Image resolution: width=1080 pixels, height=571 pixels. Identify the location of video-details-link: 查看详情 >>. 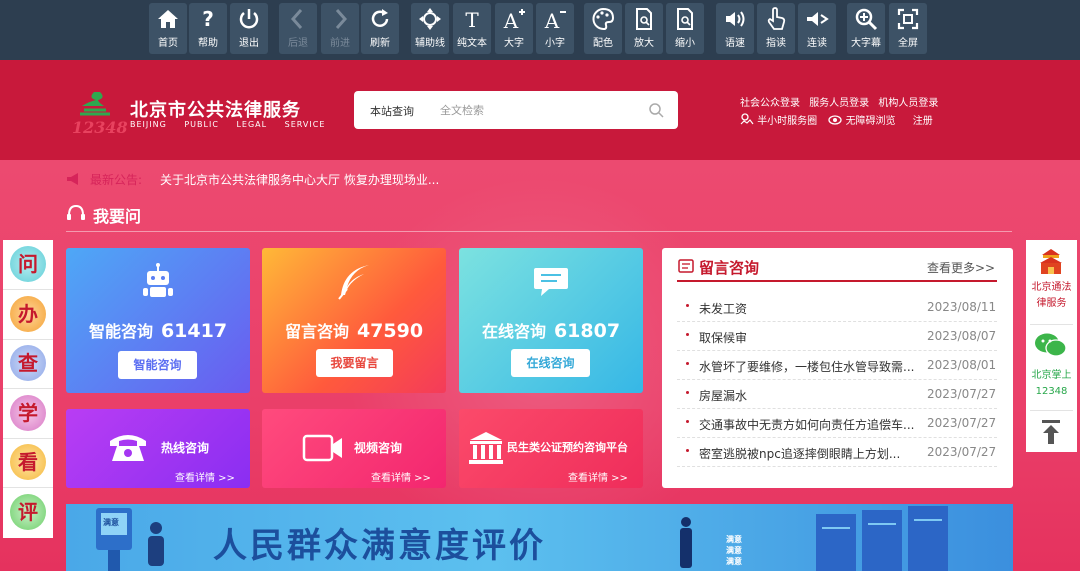
(401, 476).